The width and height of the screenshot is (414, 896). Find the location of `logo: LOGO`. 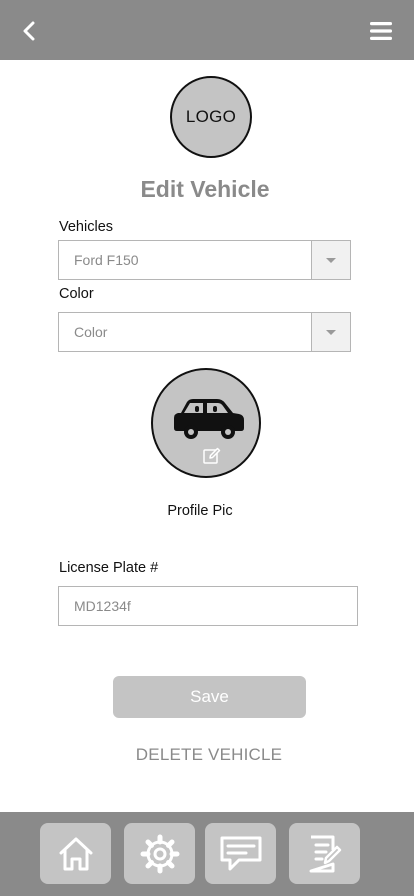

logo: LOGO is located at coordinates (211, 117).